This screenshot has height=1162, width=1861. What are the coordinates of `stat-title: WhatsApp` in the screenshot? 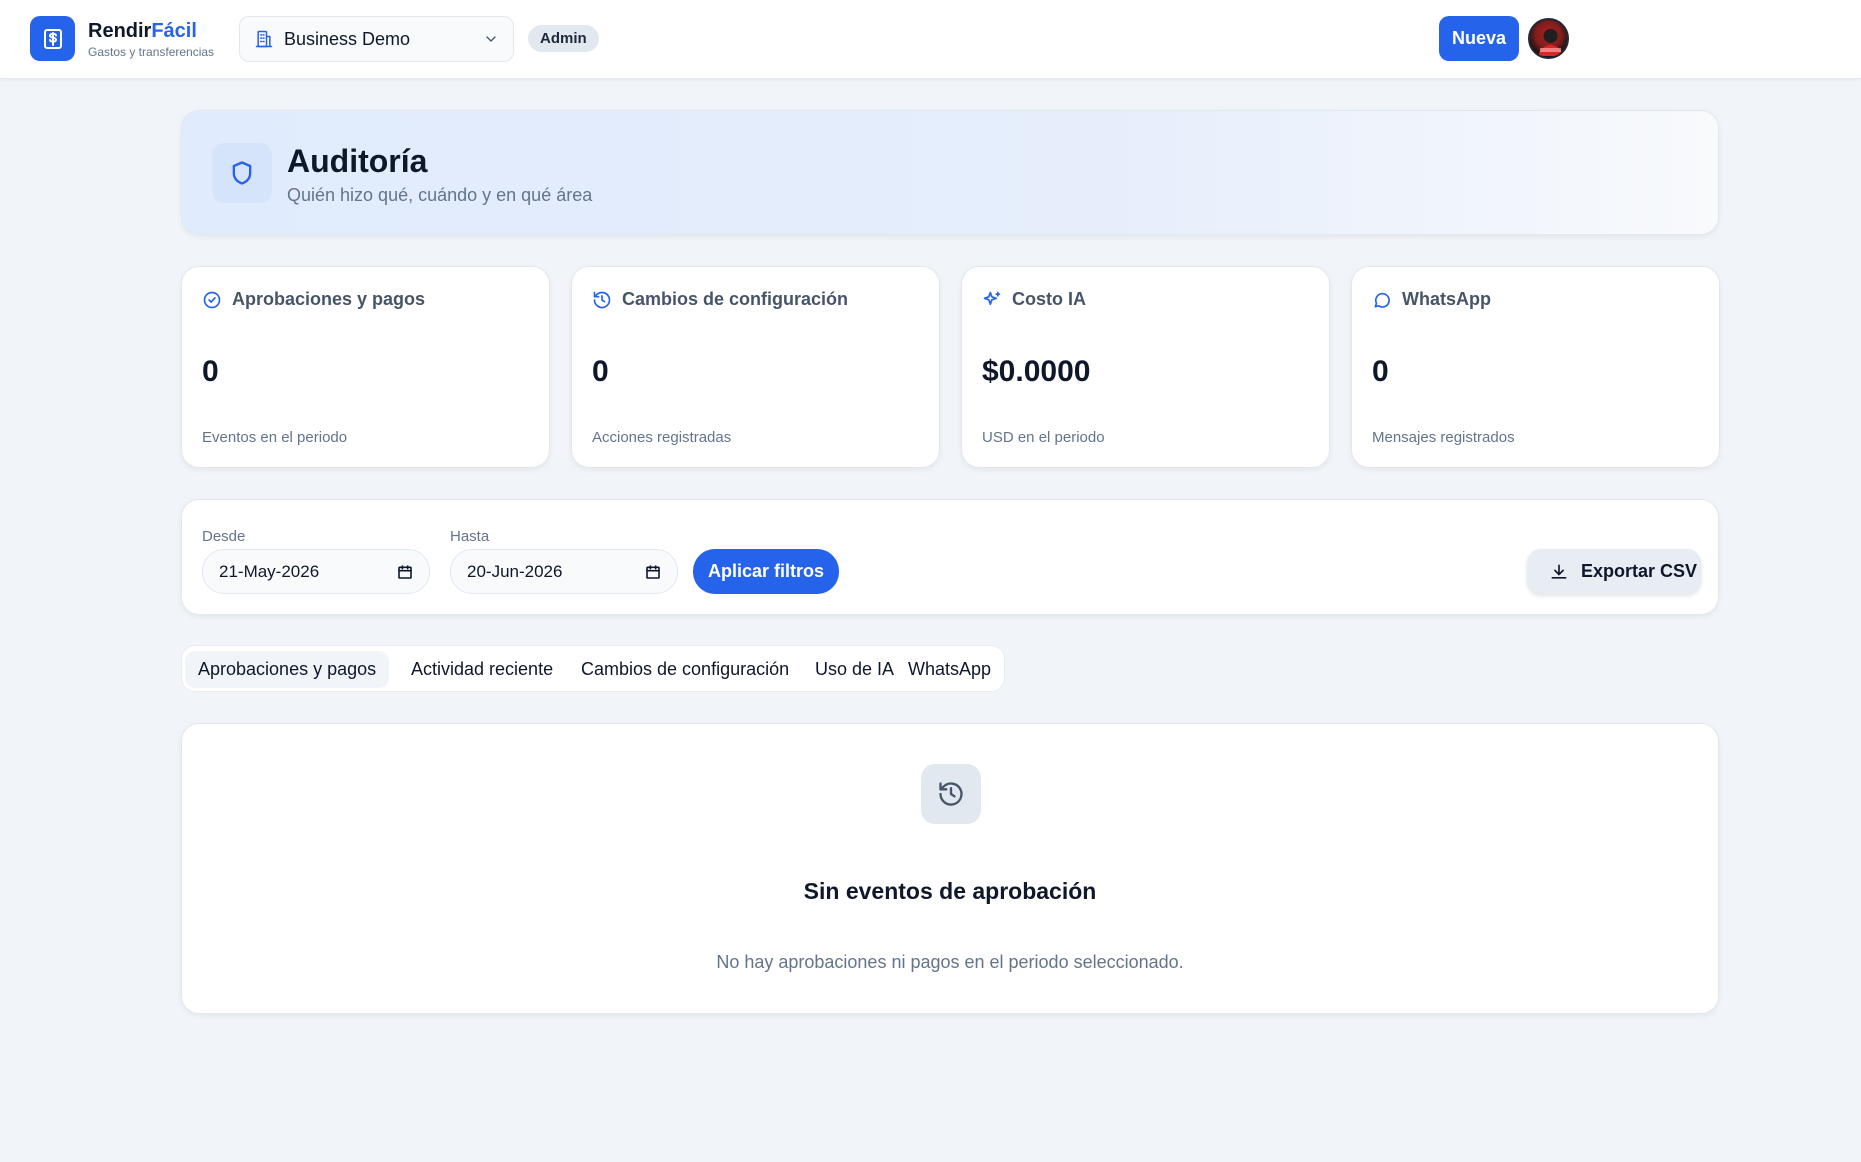 It's located at (1446, 299).